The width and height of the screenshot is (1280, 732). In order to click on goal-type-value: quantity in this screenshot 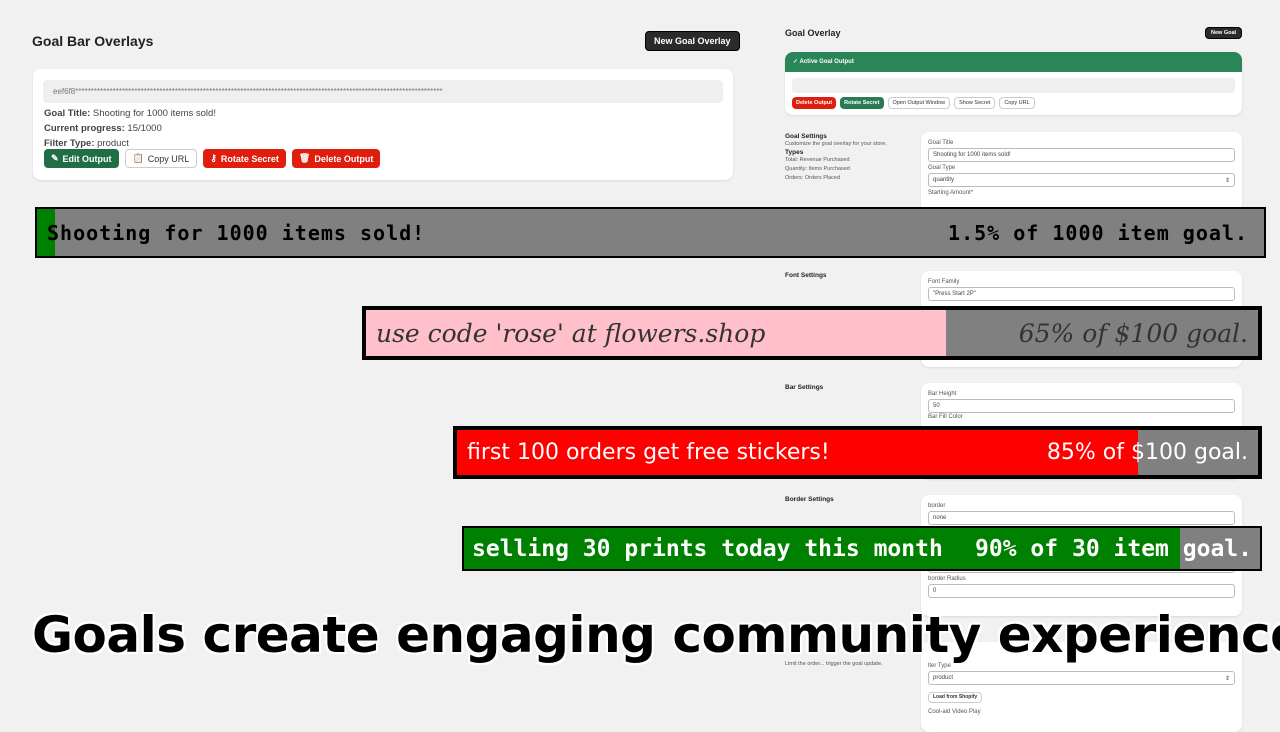, I will do `click(944, 180)`.